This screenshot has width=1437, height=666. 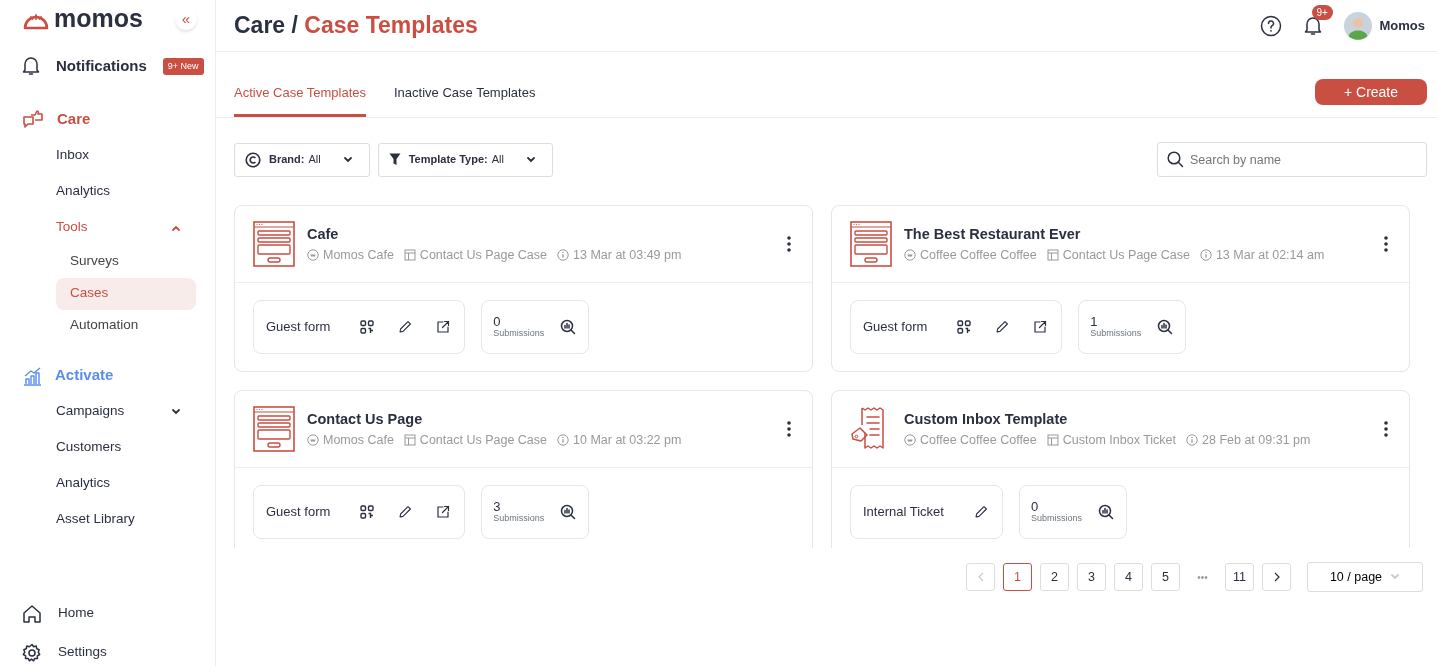 What do you see at coordinates (183, 66) in the screenshot?
I see `new-badge: 9+ New` at bounding box center [183, 66].